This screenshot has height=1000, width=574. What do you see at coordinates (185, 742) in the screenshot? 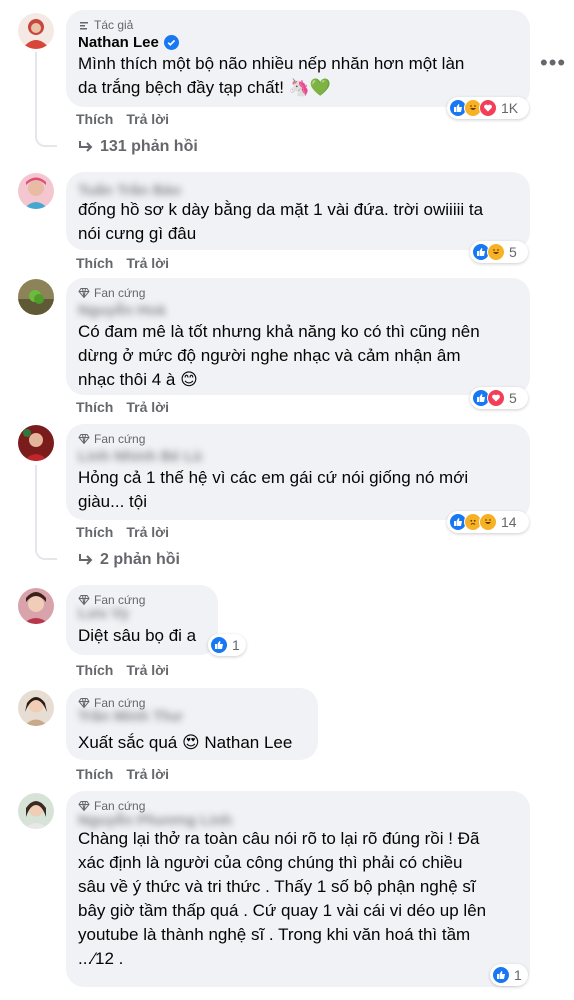
I see `comment-text: Xuất sắc quá 😍 Nathan Lee` at bounding box center [185, 742].